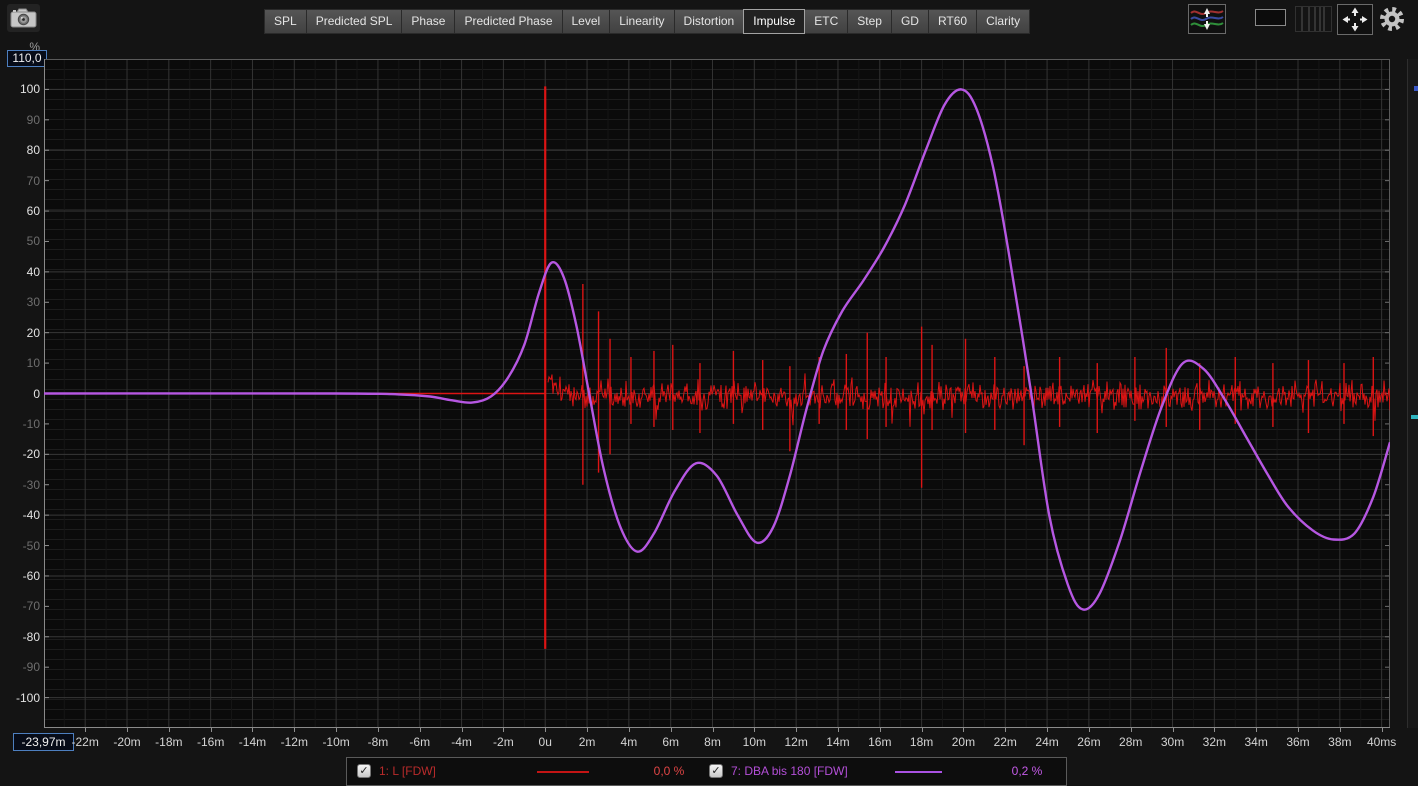  What do you see at coordinates (1214, 742) in the screenshot?
I see `x-tick-label: 32m` at bounding box center [1214, 742].